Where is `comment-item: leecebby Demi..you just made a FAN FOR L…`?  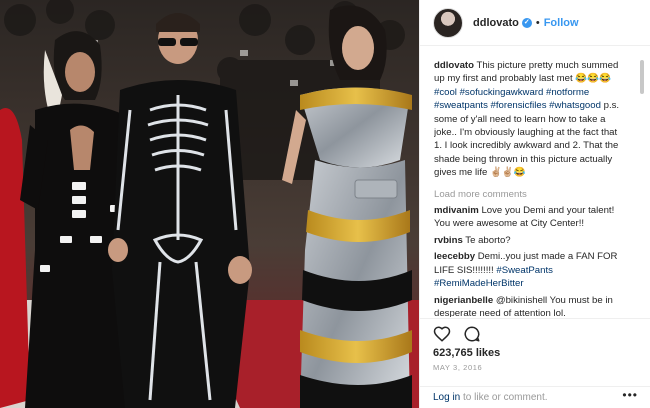 comment-item: leecebby Demi..you just made a FAN FOR L… is located at coordinates (529, 270).